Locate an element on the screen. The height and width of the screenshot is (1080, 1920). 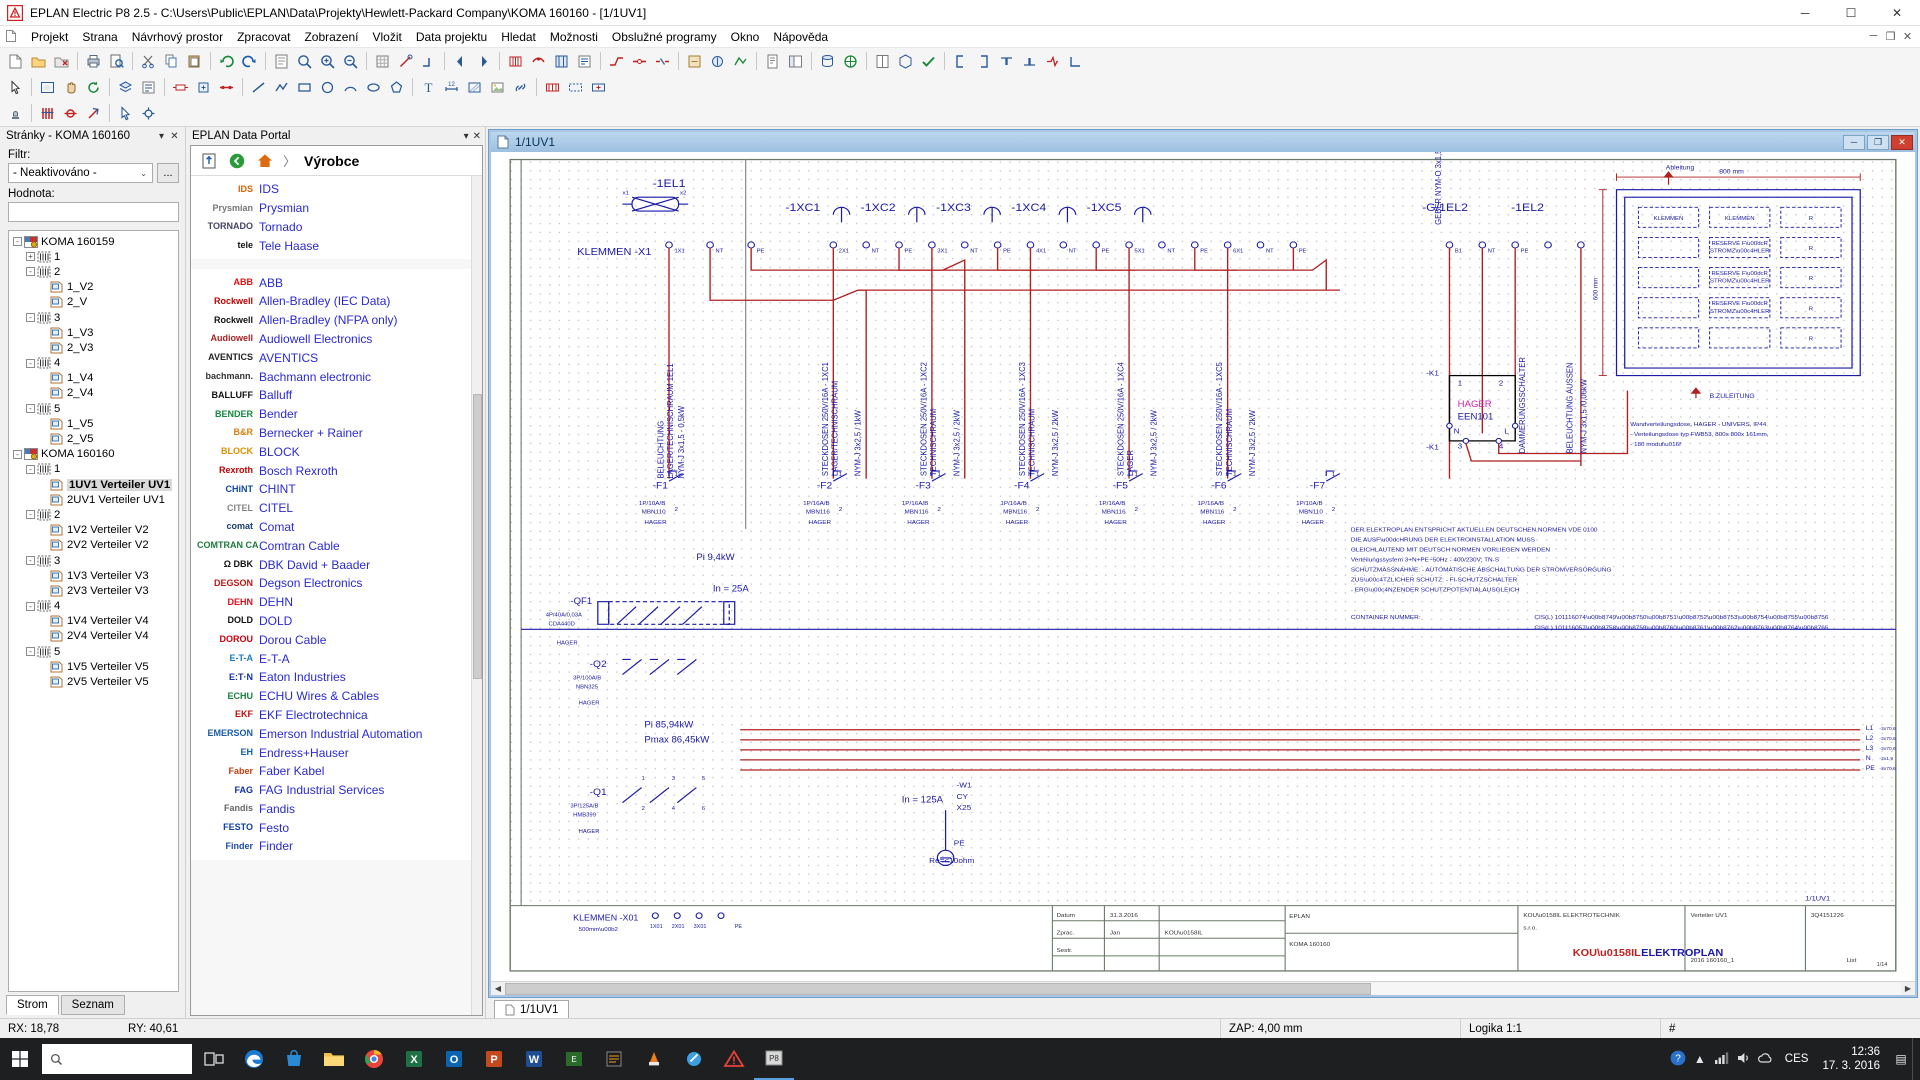
maximize-button: ☐ is located at coordinates (1851, 13).